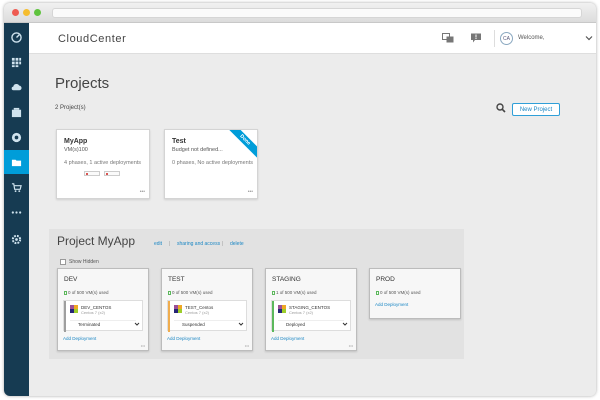 Image resolution: width=600 pixels, height=400 pixels. I want to click on apps-grid-icon, so click(16, 62).